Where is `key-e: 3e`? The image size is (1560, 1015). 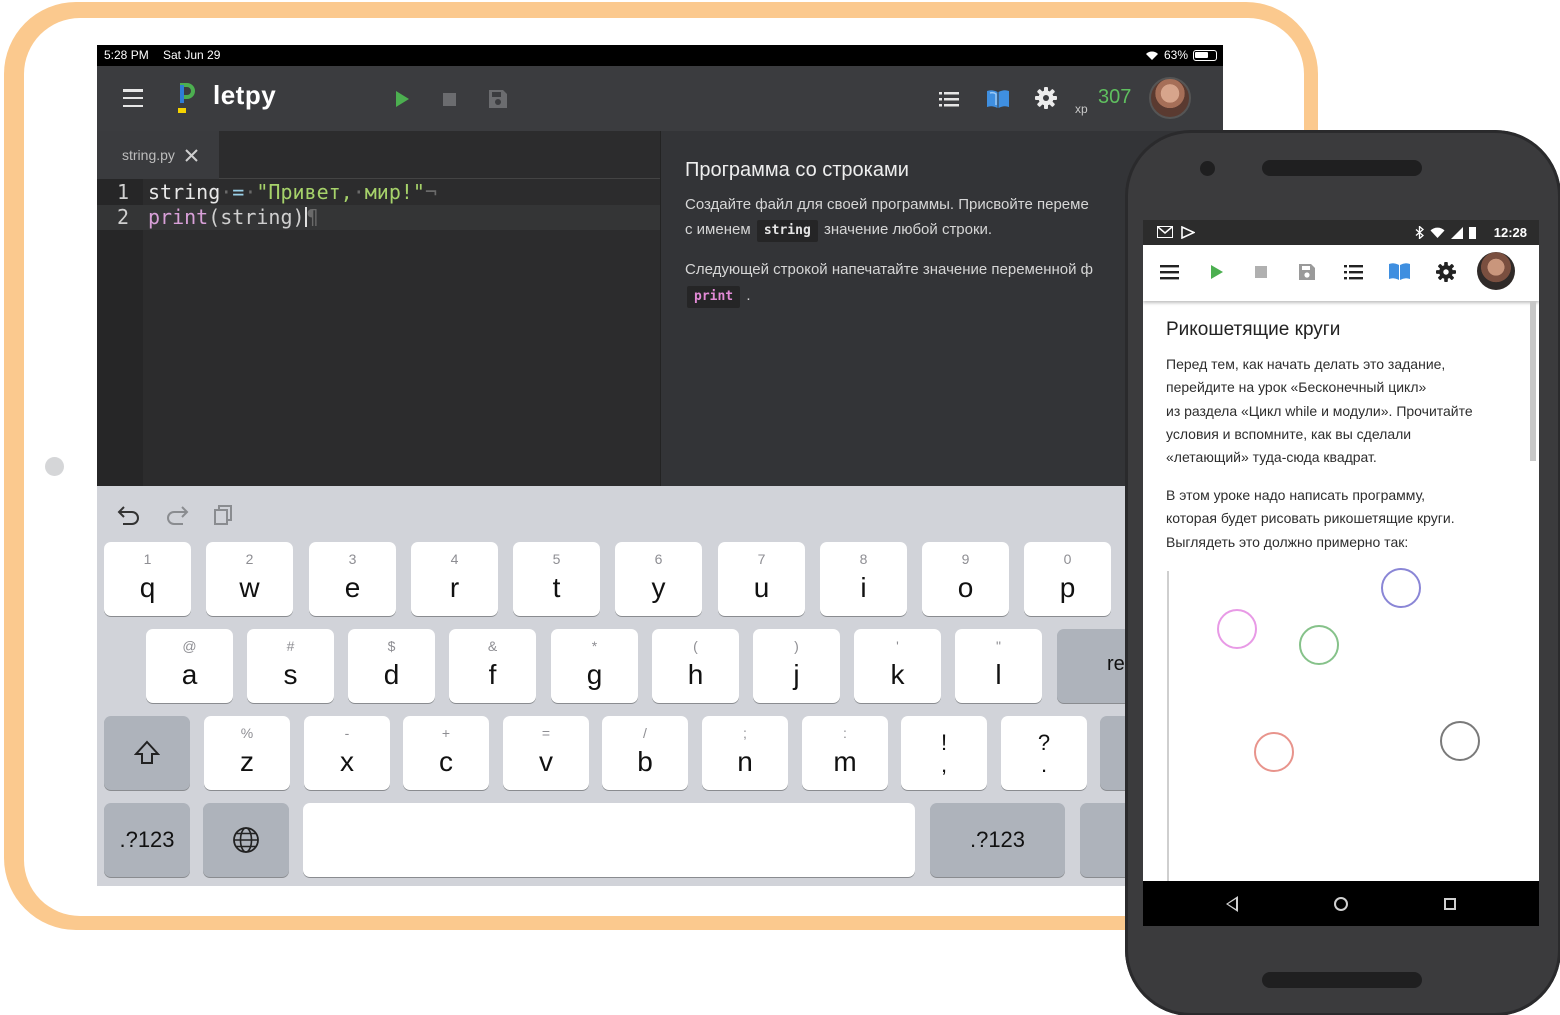
key-e: 3e is located at coordinates (352, 579).